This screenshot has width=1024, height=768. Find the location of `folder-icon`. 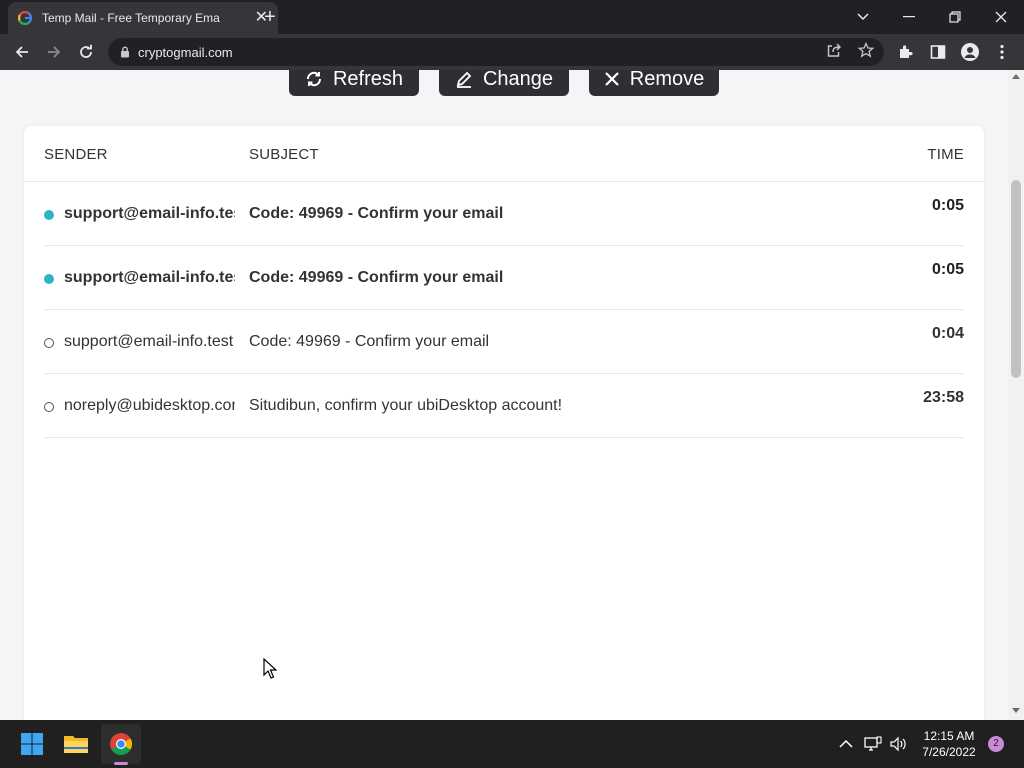

folder-icon is located at coordinates (76, 744).